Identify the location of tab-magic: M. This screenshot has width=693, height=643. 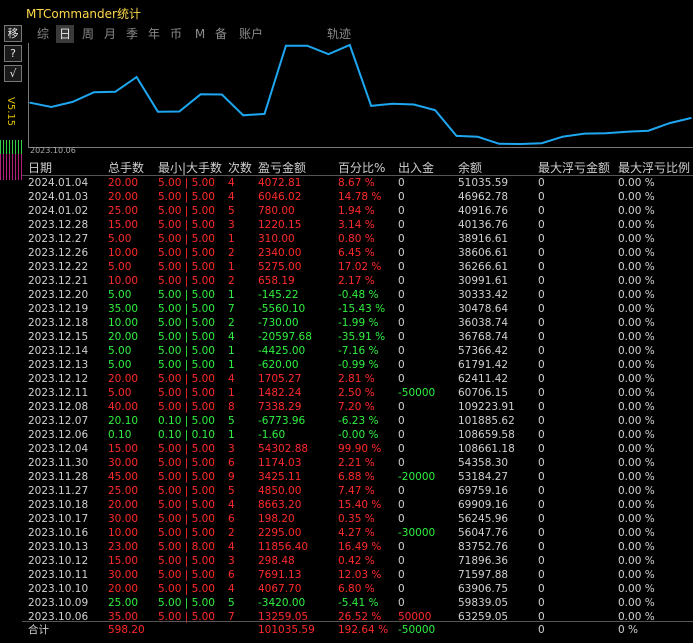
(200, 34).